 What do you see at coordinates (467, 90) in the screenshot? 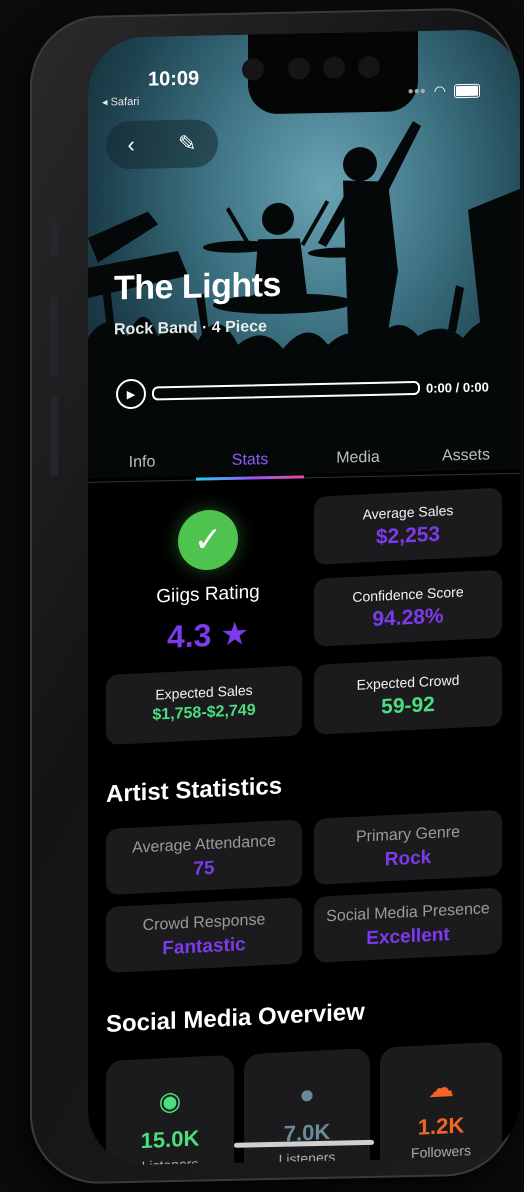
I see `battery-icon` at bounding box center [467, 90].